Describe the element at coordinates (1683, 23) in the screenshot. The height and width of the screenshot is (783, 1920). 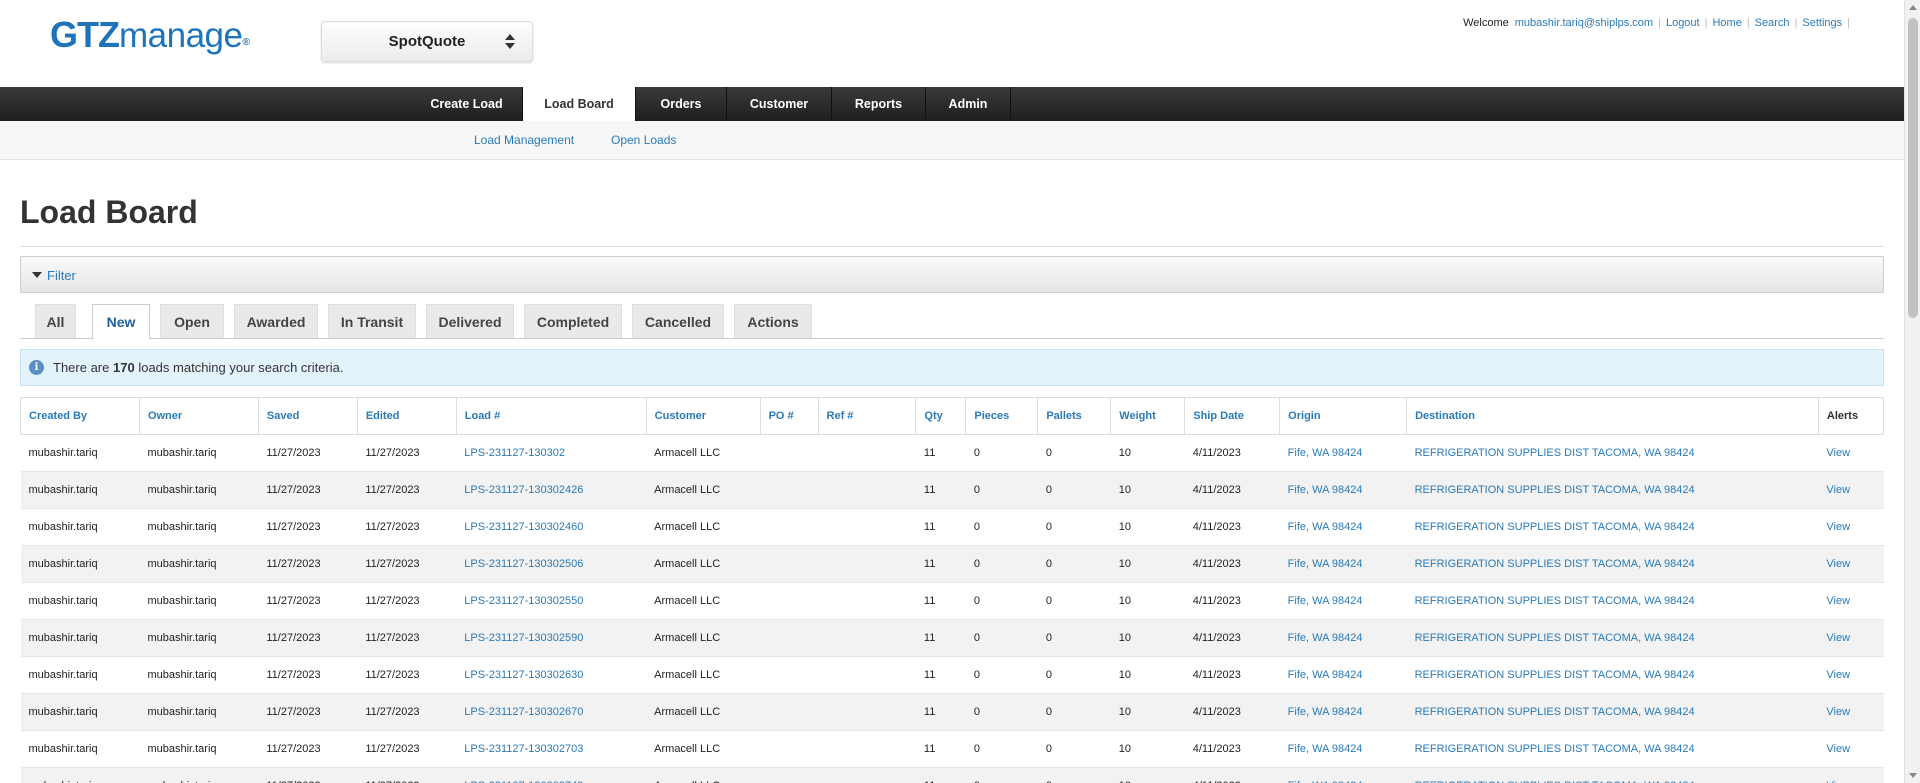
I see `logout-link: Logout` at that location.